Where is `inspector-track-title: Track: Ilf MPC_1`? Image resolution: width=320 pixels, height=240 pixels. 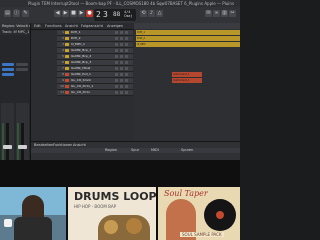 inspector-track-title: Track: Ilf MPC_1 is located at coordinates (15, 32).